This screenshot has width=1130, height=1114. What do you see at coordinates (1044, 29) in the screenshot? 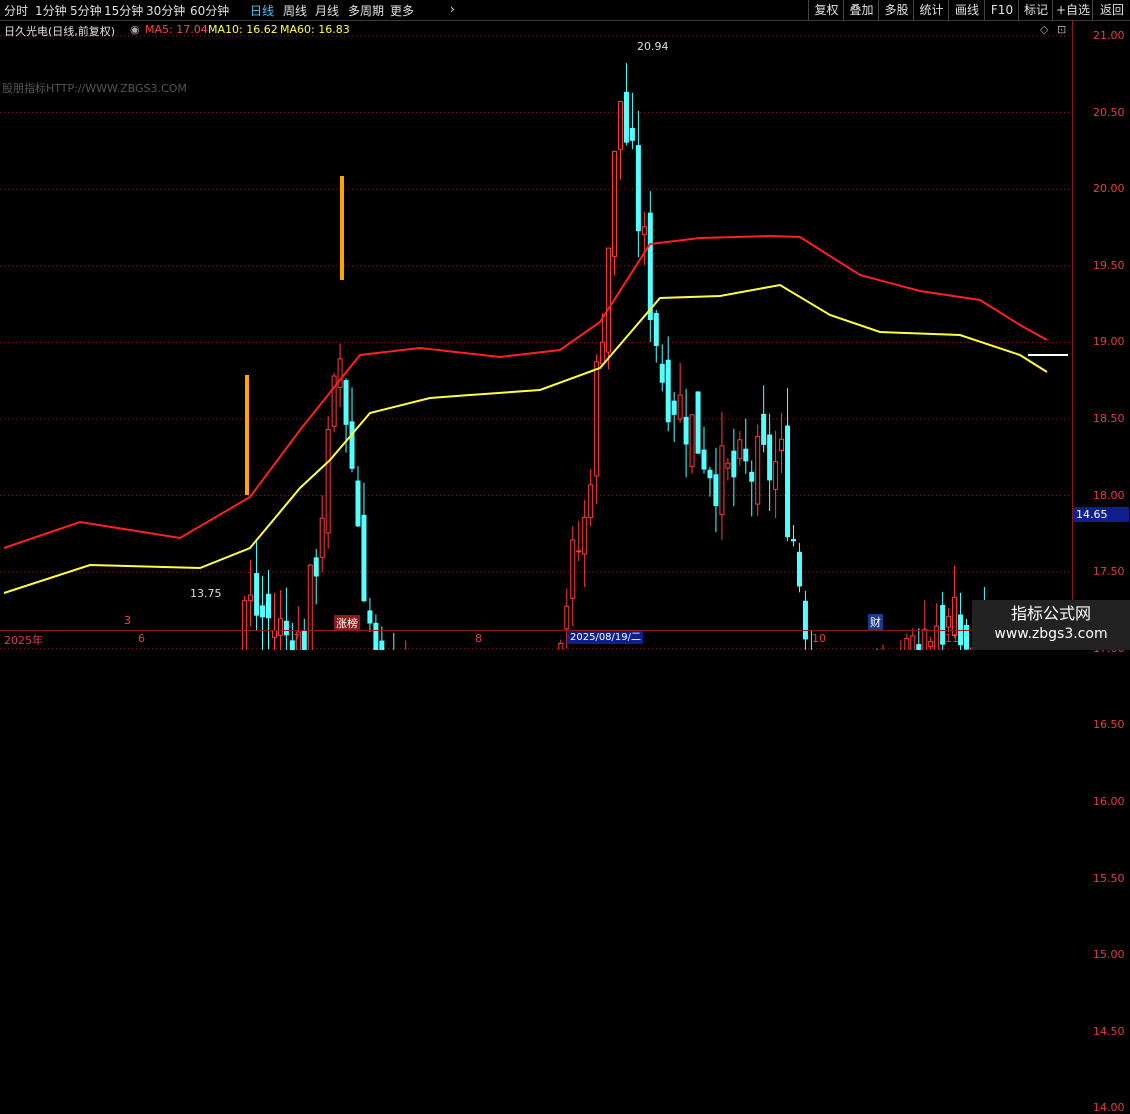
I see `diamond-icon: ◇` at bounding box center [1044, 29].